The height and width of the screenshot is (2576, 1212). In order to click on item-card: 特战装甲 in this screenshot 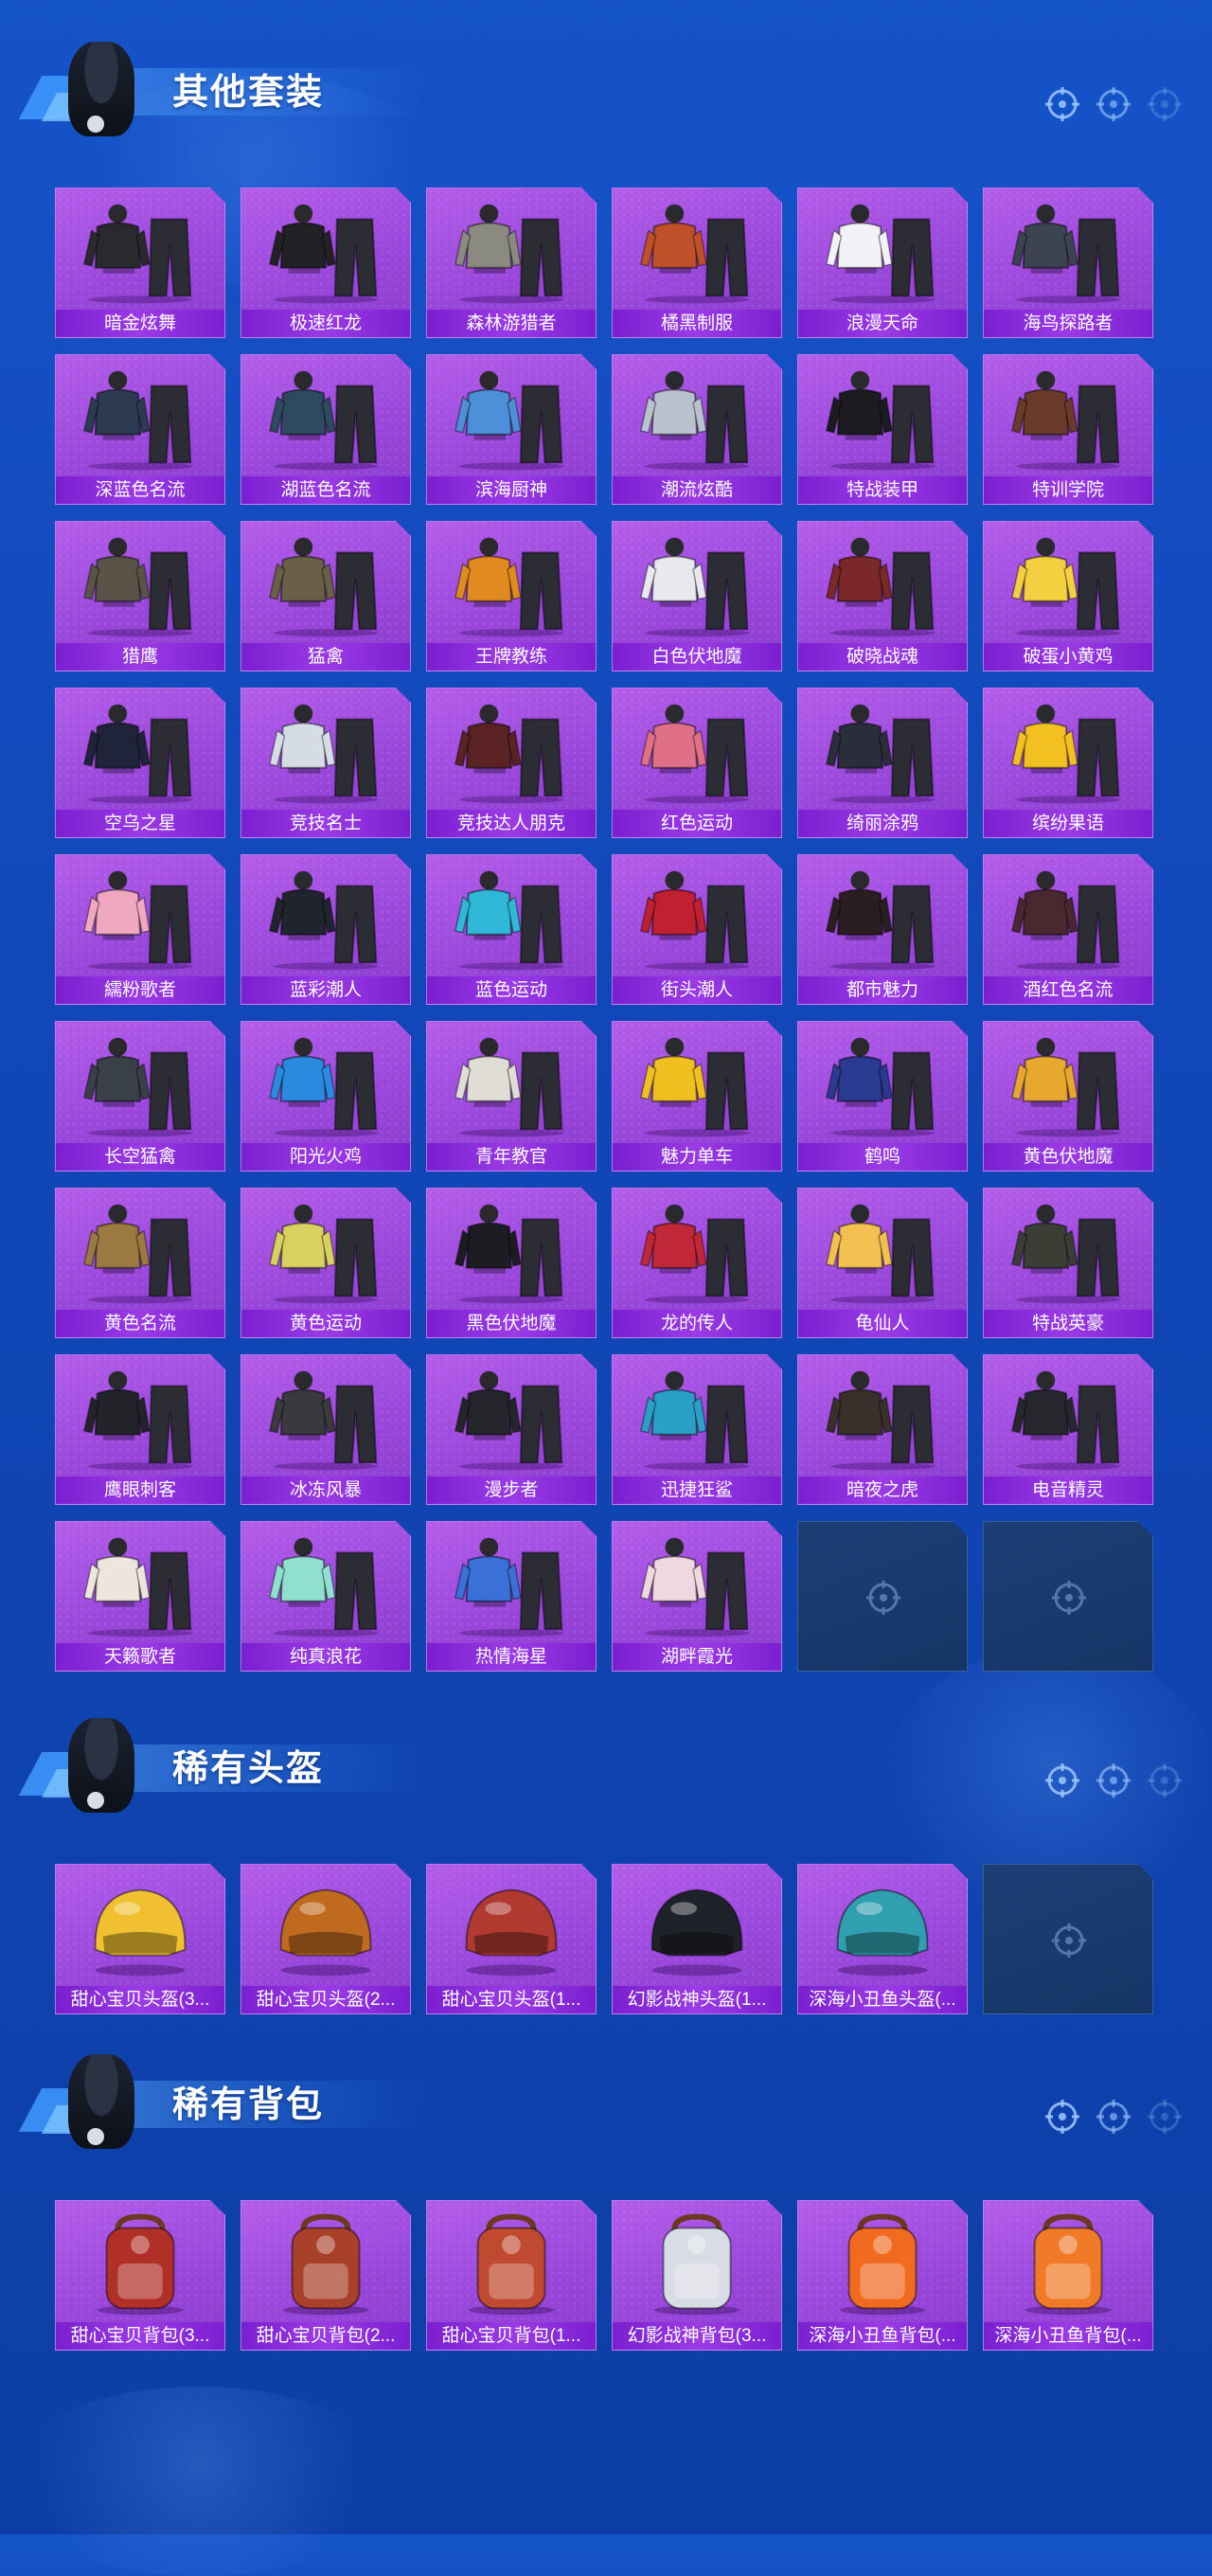, I will do `click(882, 429)`.